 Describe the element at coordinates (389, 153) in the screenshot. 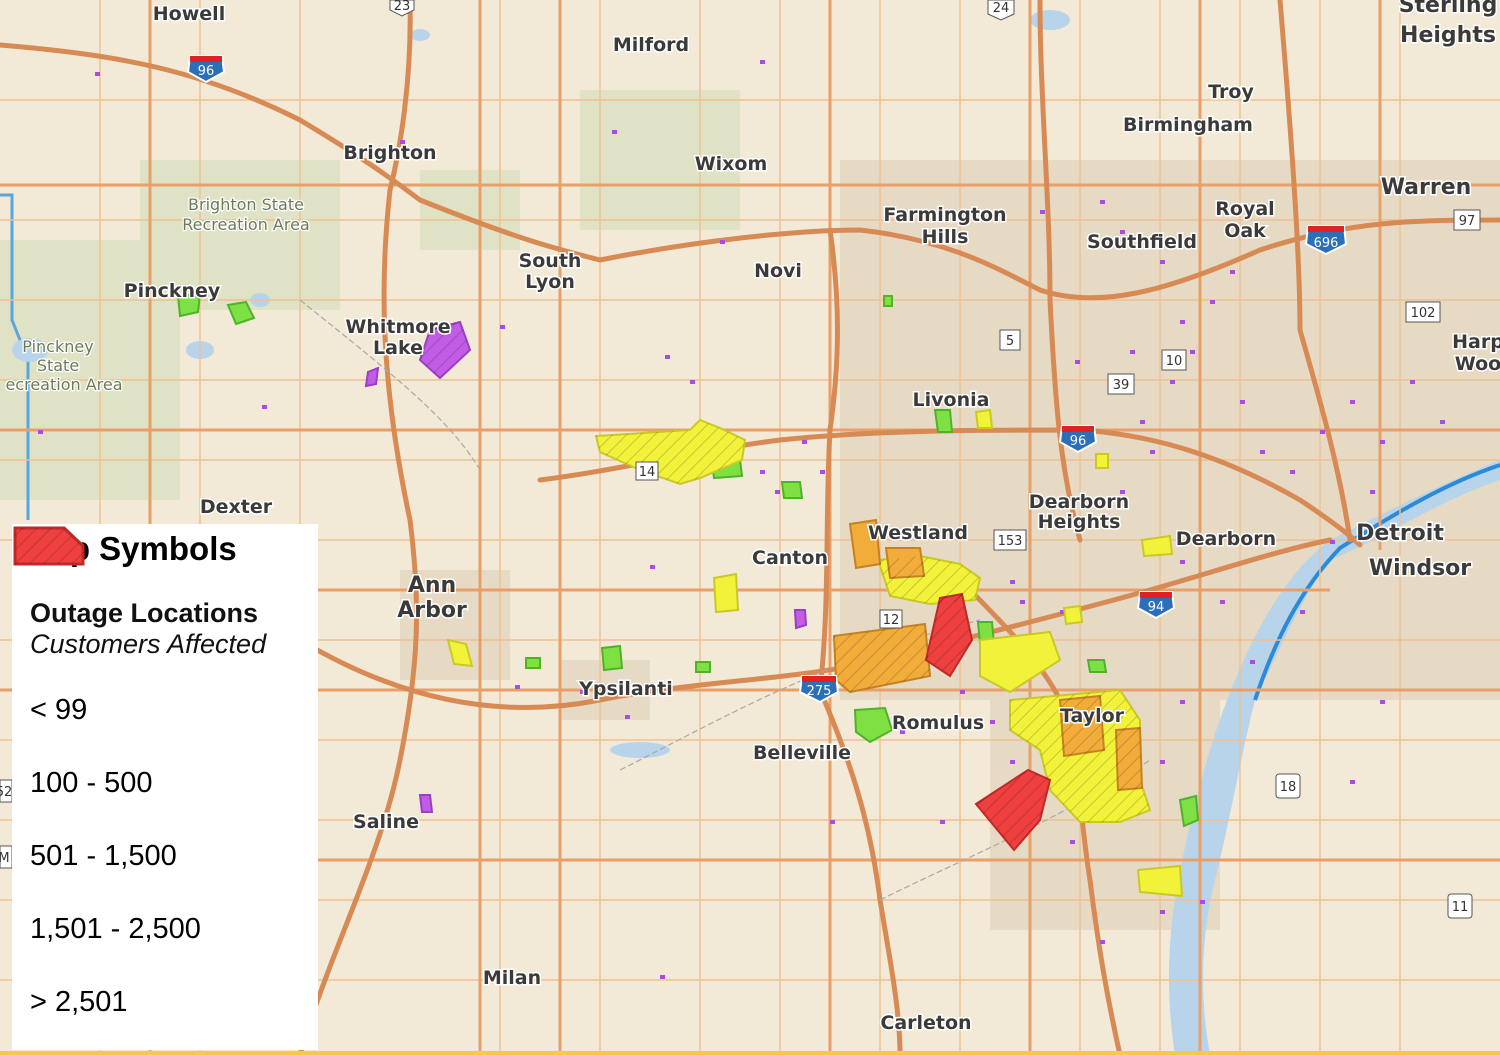

I see `place-label-brighton: Brighton` at that location.